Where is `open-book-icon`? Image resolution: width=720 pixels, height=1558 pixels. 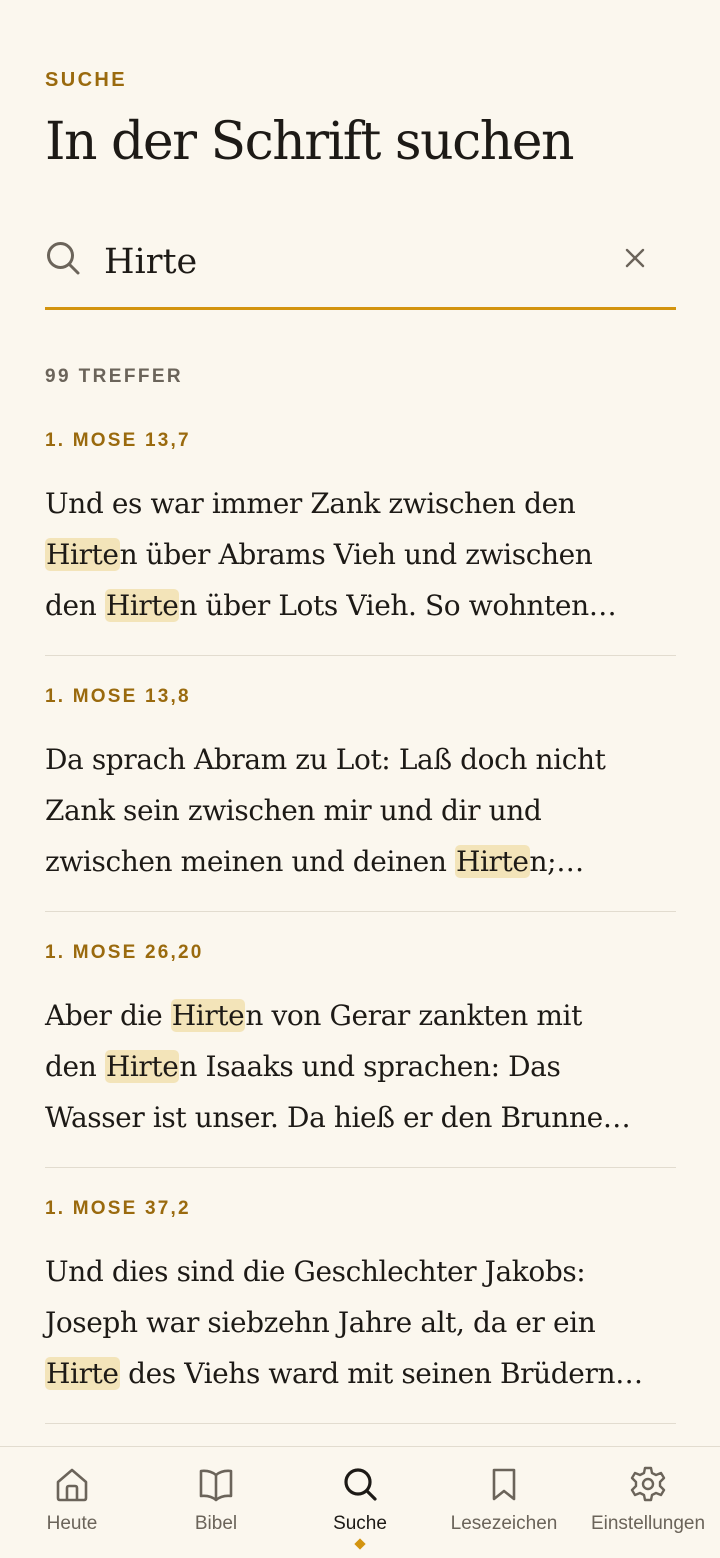 open-book-icon is located at coordinates (216, 1485).